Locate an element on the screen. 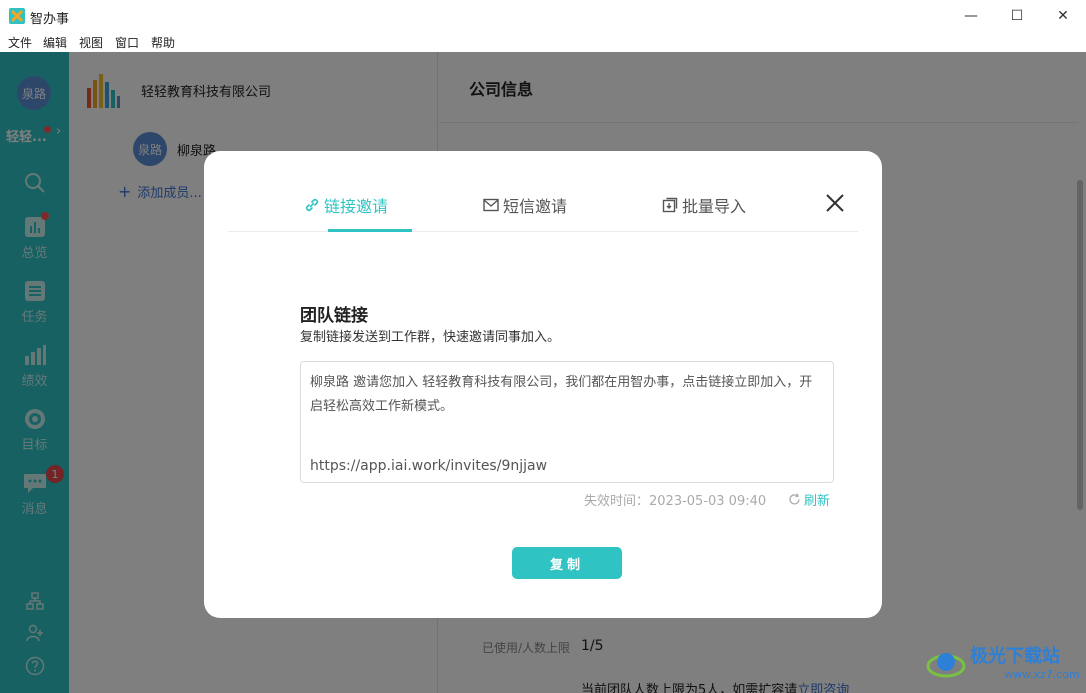  refresh-label: 刷新 is located at coordinates (817, 501).